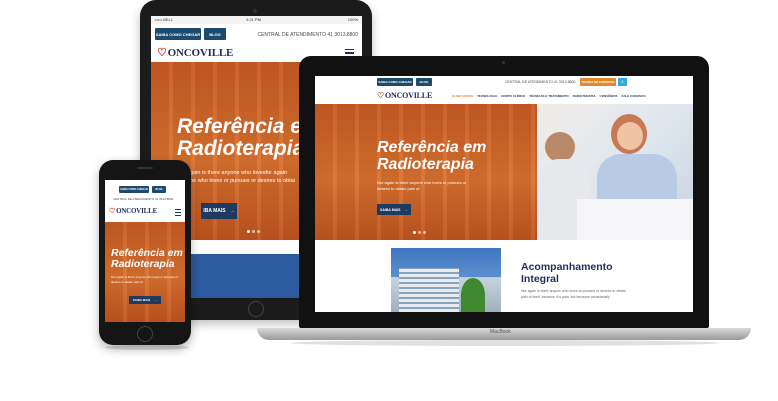 Image resolution: width=778 pixels, height=401 pixels. I want to click on tablet-status-bar: ••••• BELL 4:21 PM 100%, so click(256, 20).